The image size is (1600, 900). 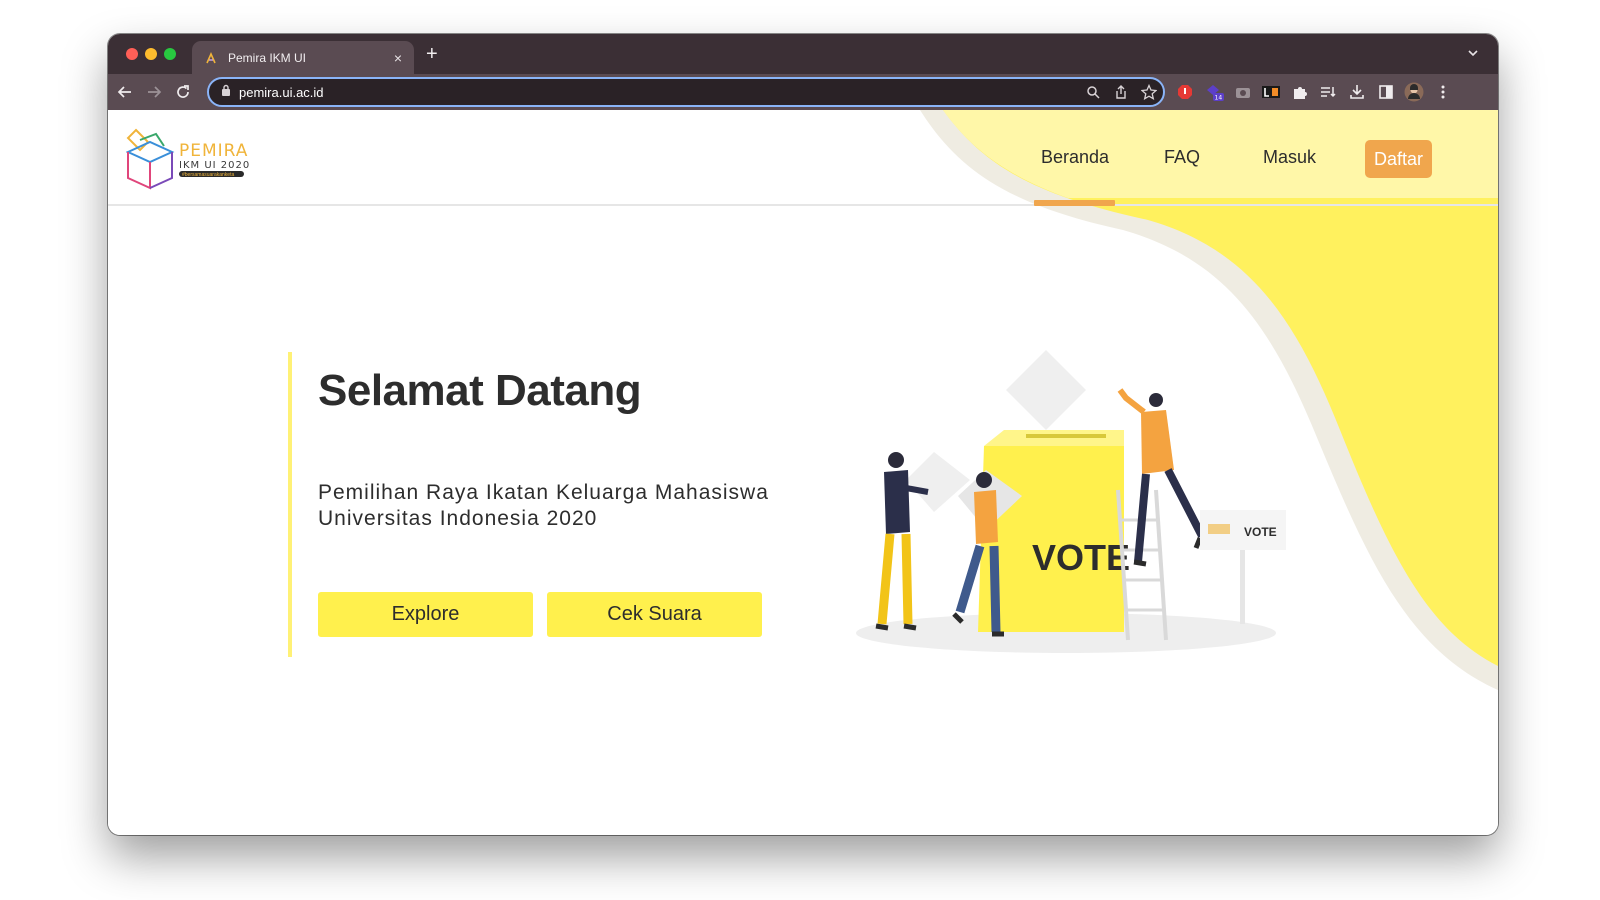 What do you see at coordinates (1398, 159) in the screenshot?
I see `daftar-button: Daftar` at bounding box center [1398, 159].